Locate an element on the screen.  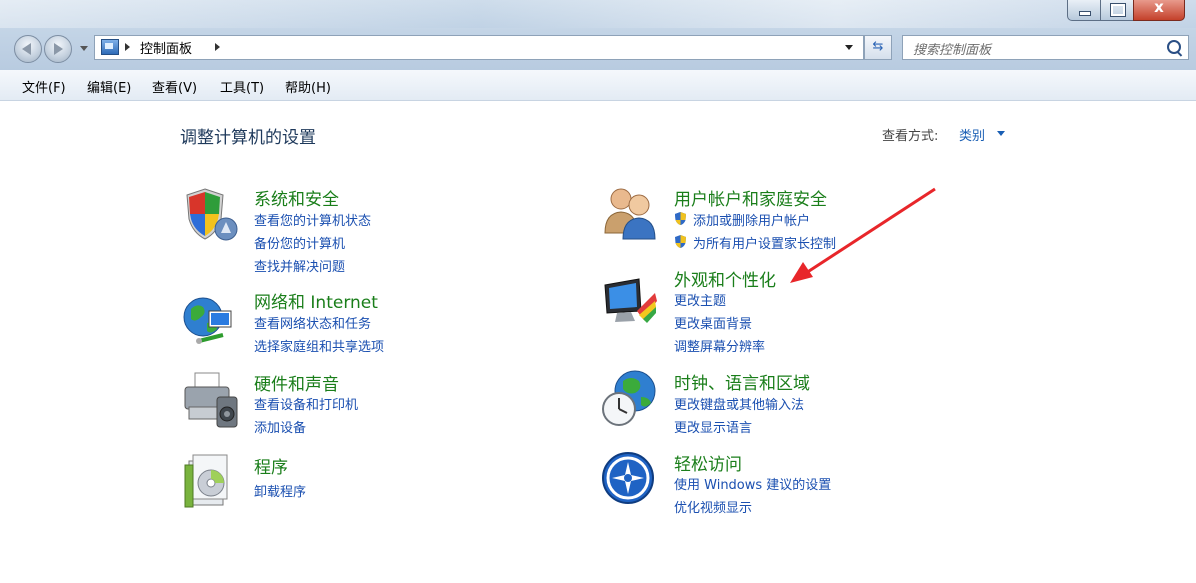
users-icon is located at coordinates (630, 212).